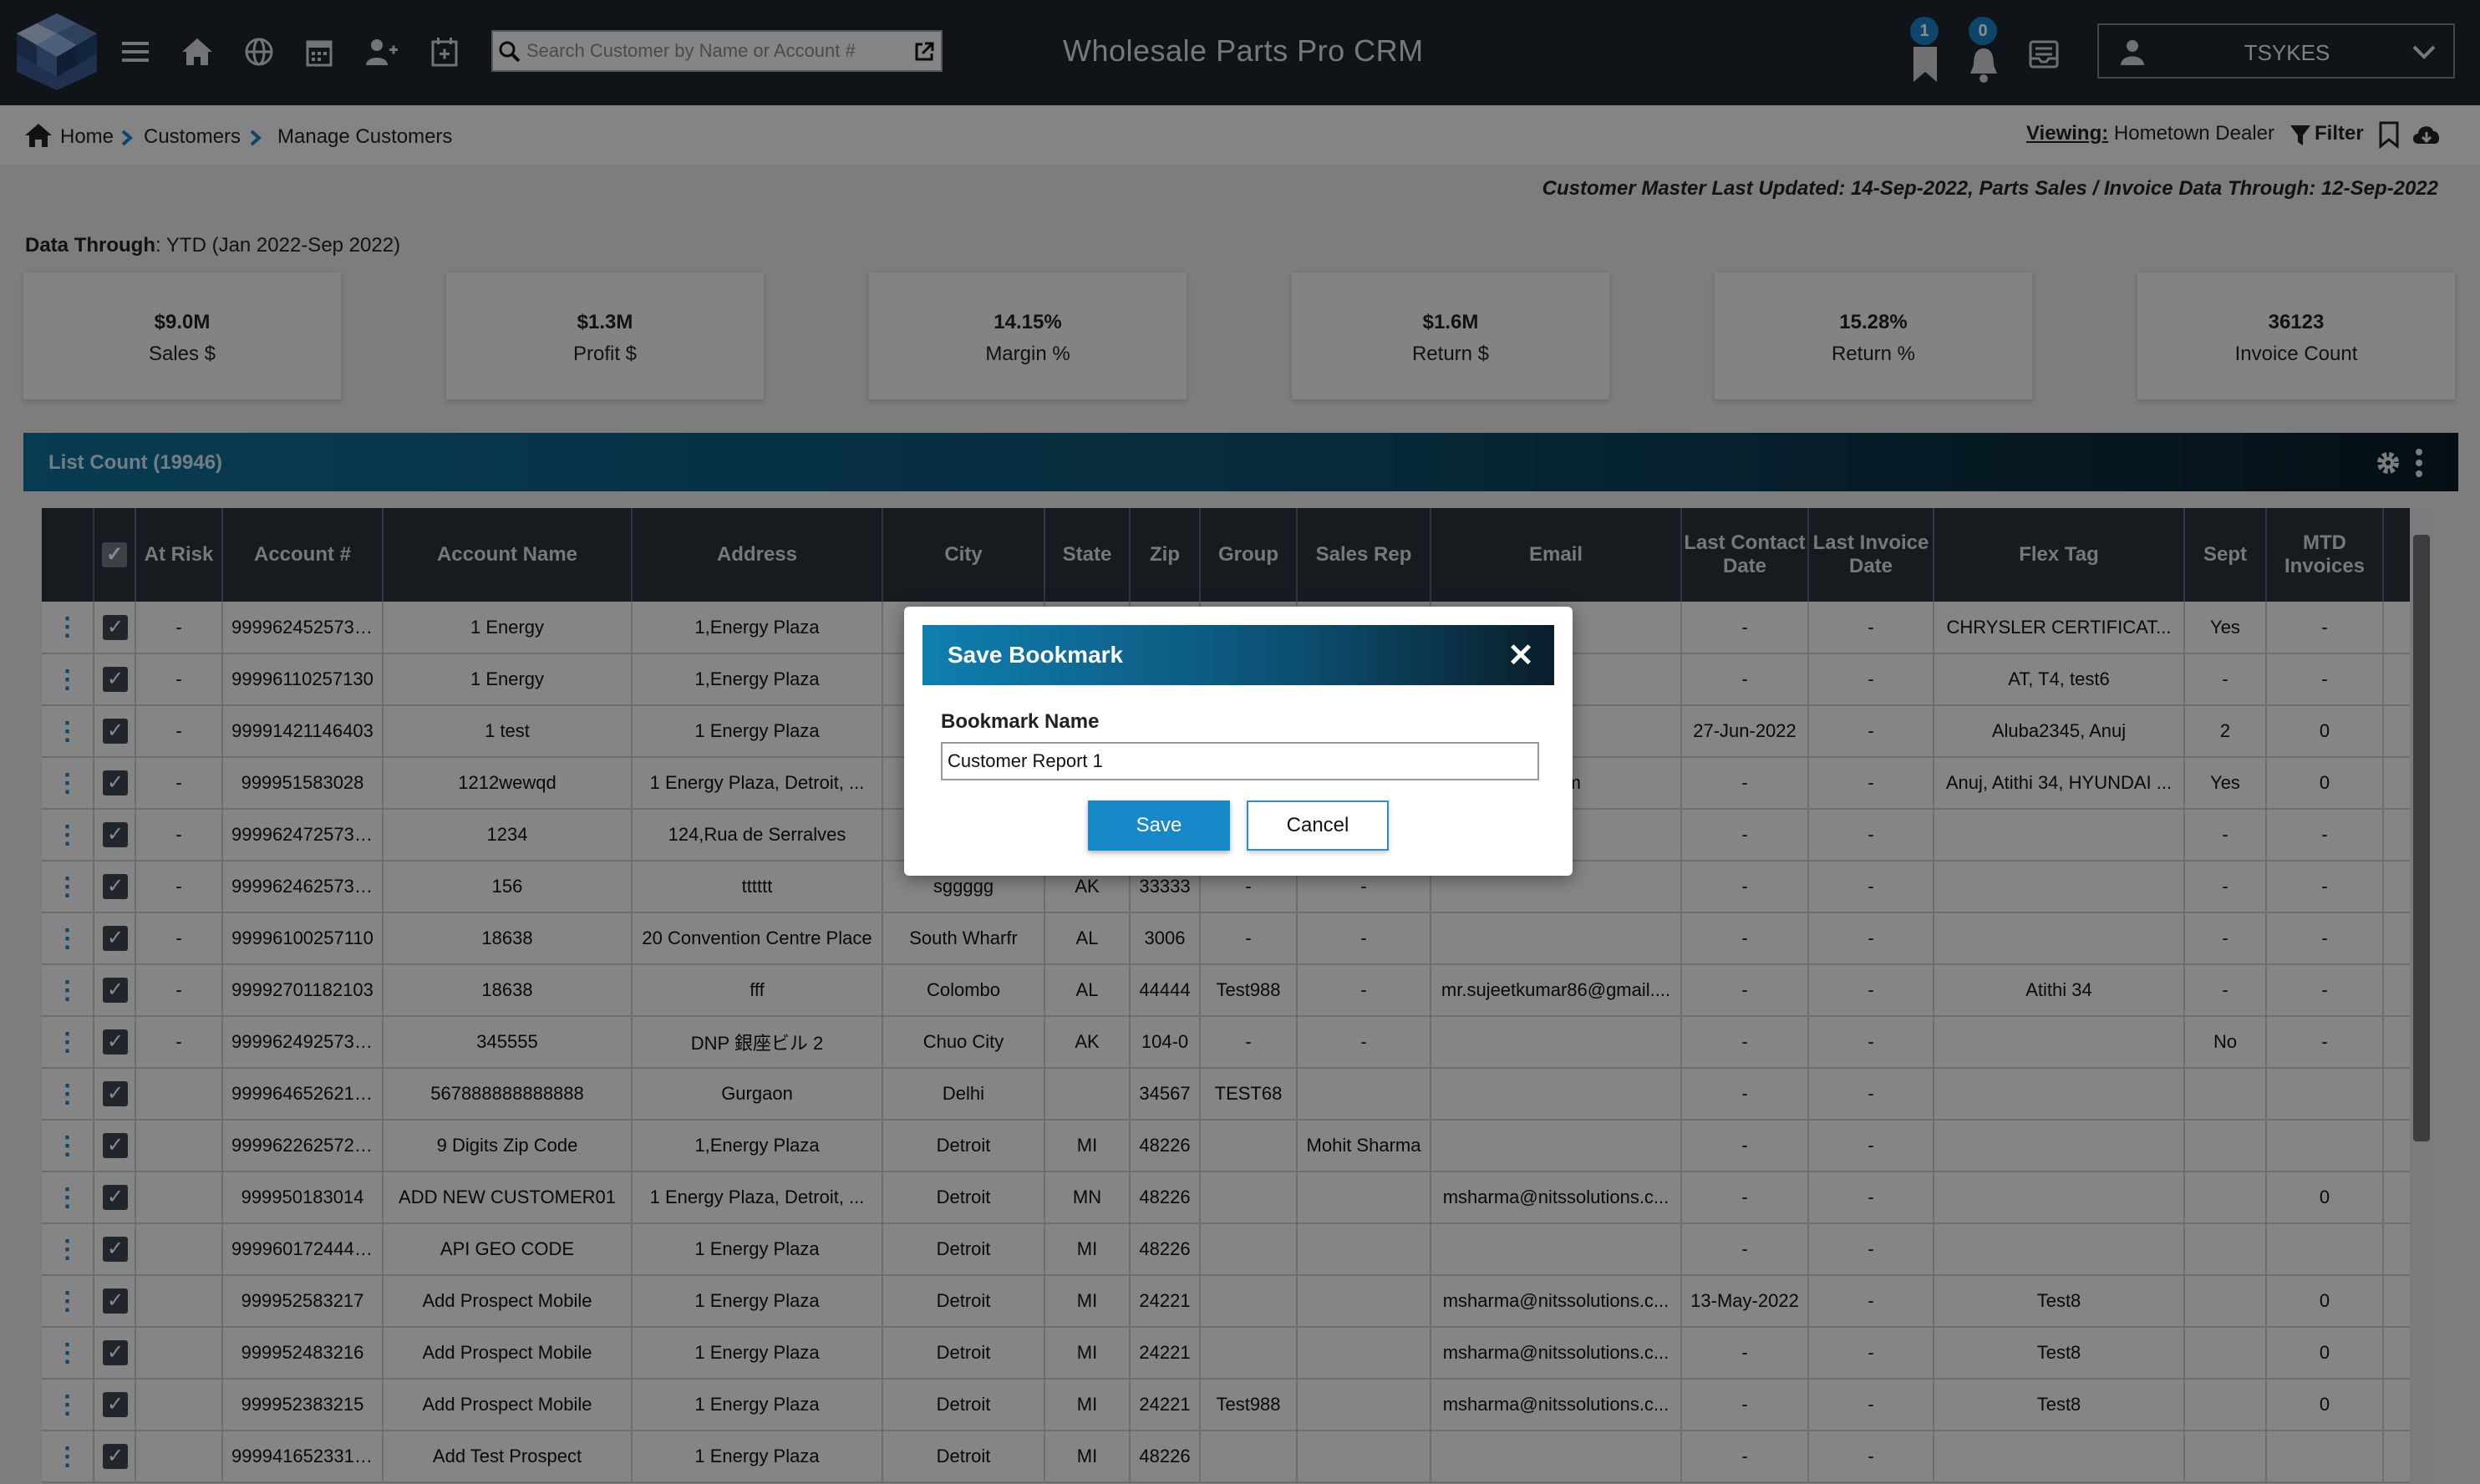 This screenshot has height=1484, width=2480. What do you see at coordinates (1318, 825) in the screenshot?
I see `cancel-button: Cancel` at bounding box center [1318, 825].